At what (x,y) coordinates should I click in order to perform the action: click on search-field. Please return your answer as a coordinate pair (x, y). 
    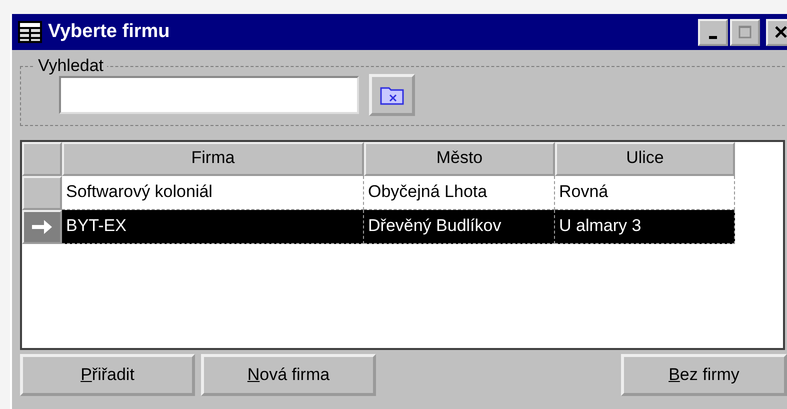
    Looking at the image, I should click on (209, 95).